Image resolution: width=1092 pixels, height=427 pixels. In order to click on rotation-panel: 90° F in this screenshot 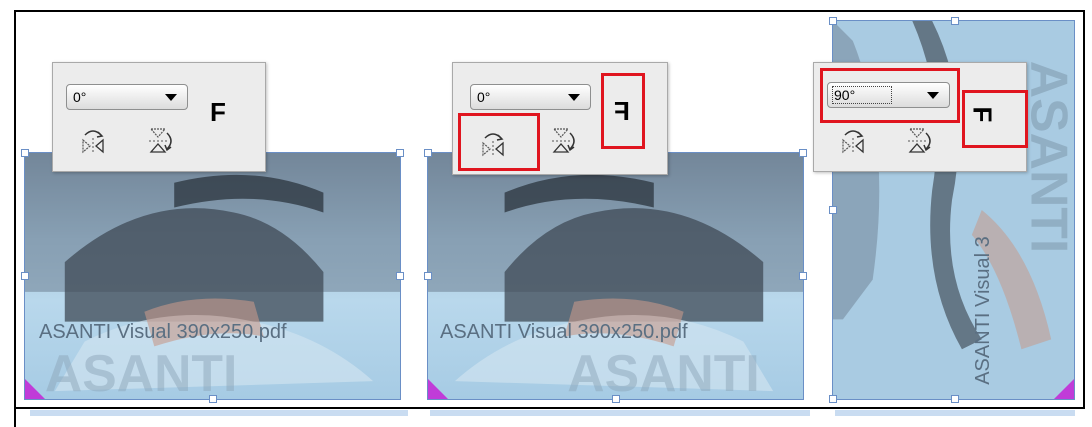, I will do `click(920, 117)`.